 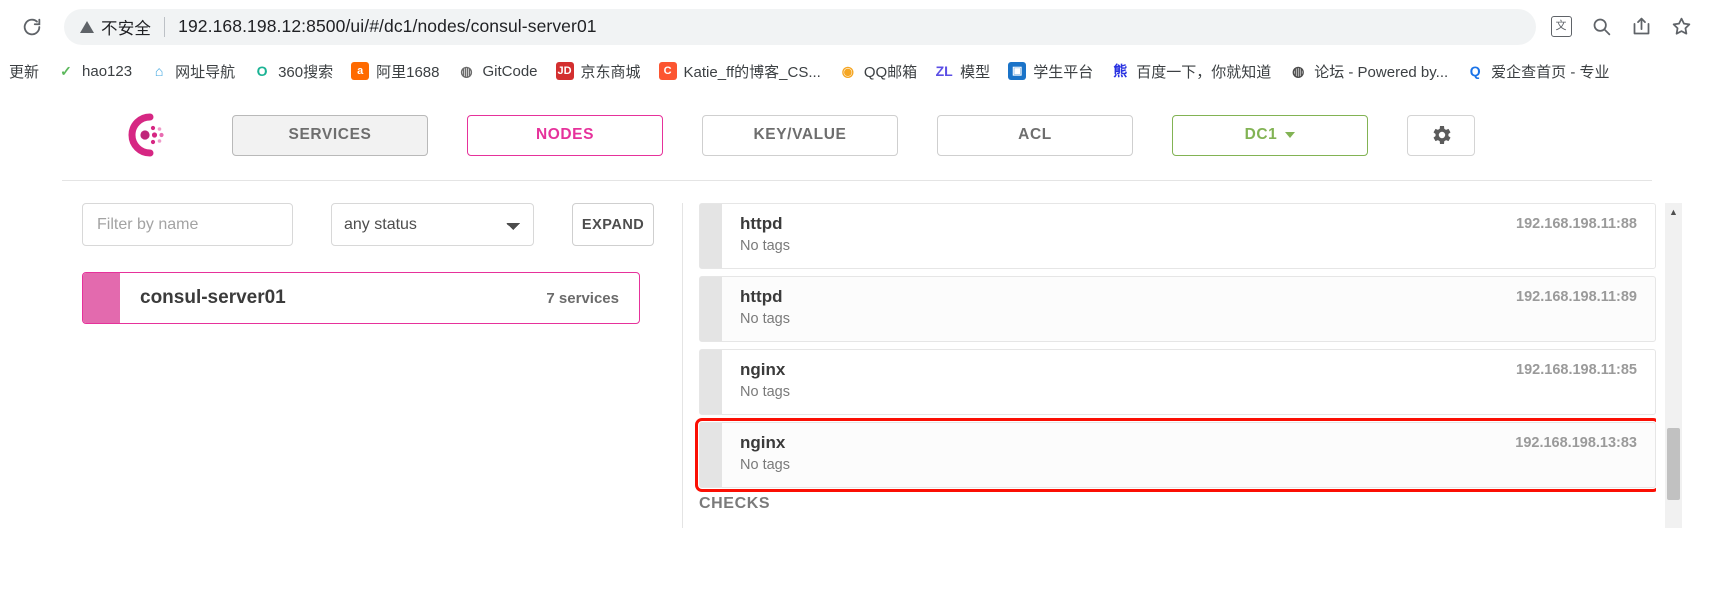 What do you see at coordinates (187, 224) in the screenshot?
I see `filter-by-name-input` at bounding box center [187, 224].